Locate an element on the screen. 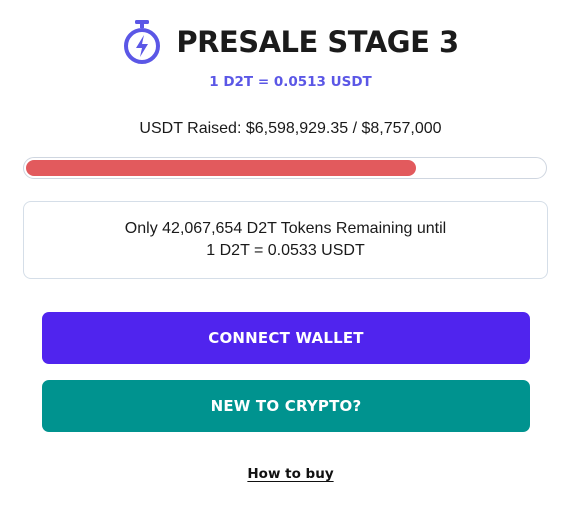  new-to-crypto-button: NEW TO CRYPTO? is located at coordinates (286, 406).